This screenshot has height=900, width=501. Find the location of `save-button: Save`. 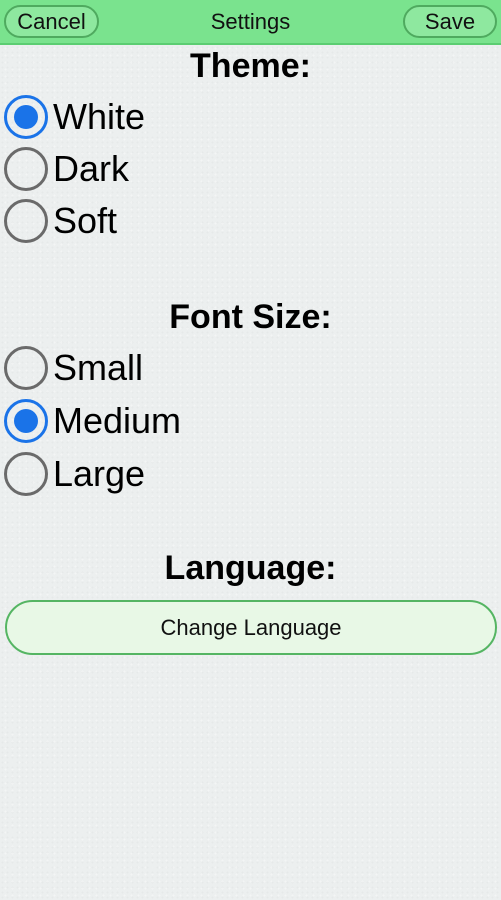

save-button: Save is located at coordinates (450, 21).